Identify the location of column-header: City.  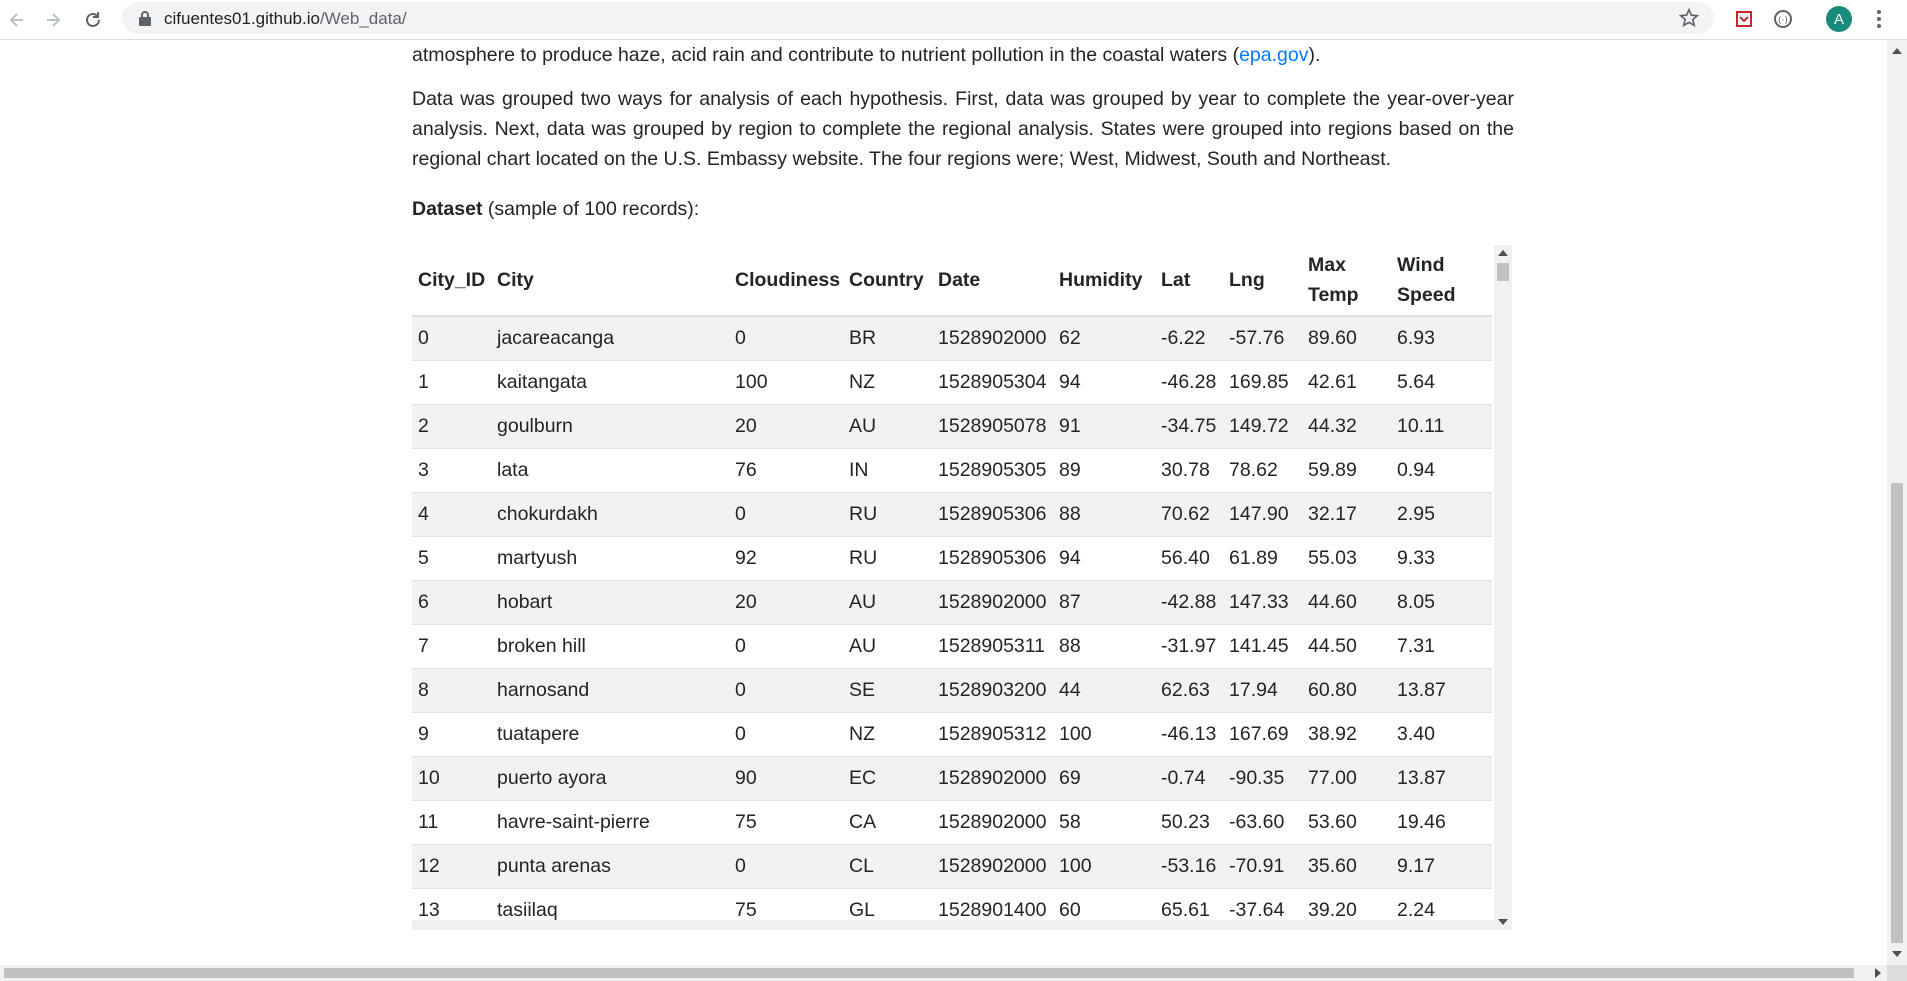
(610, 281).